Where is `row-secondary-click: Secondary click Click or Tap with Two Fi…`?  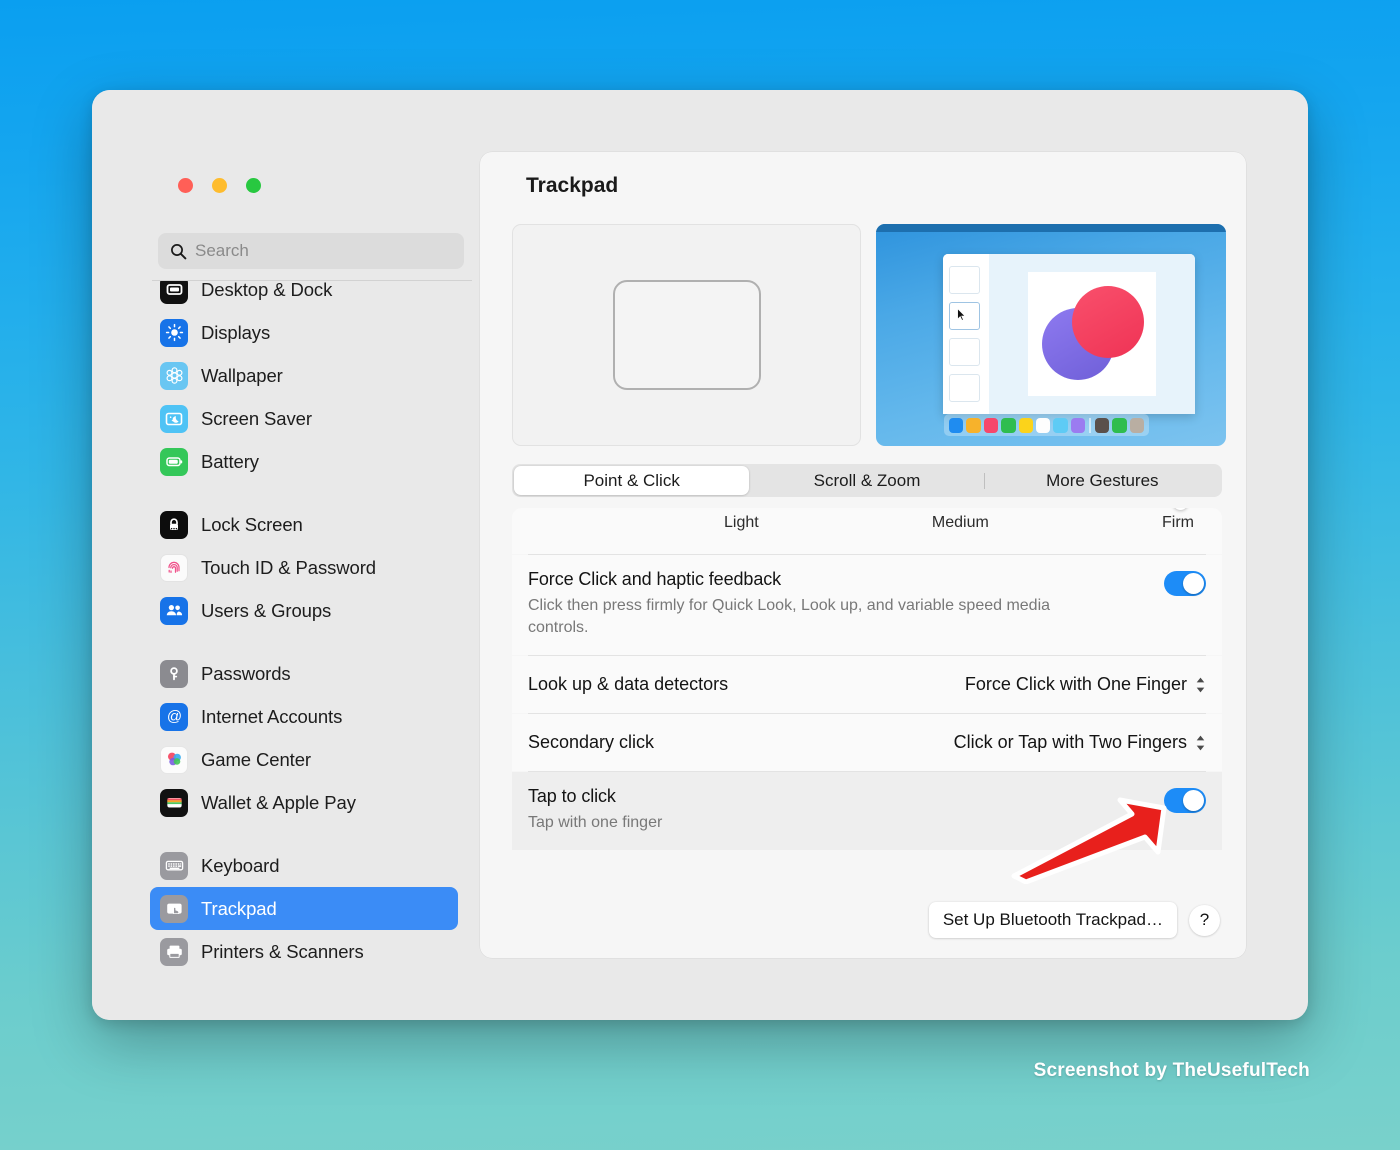
row-secondary-click: Secondary click Click or Tap with Two Fi… is located at coordinates (867, 743).